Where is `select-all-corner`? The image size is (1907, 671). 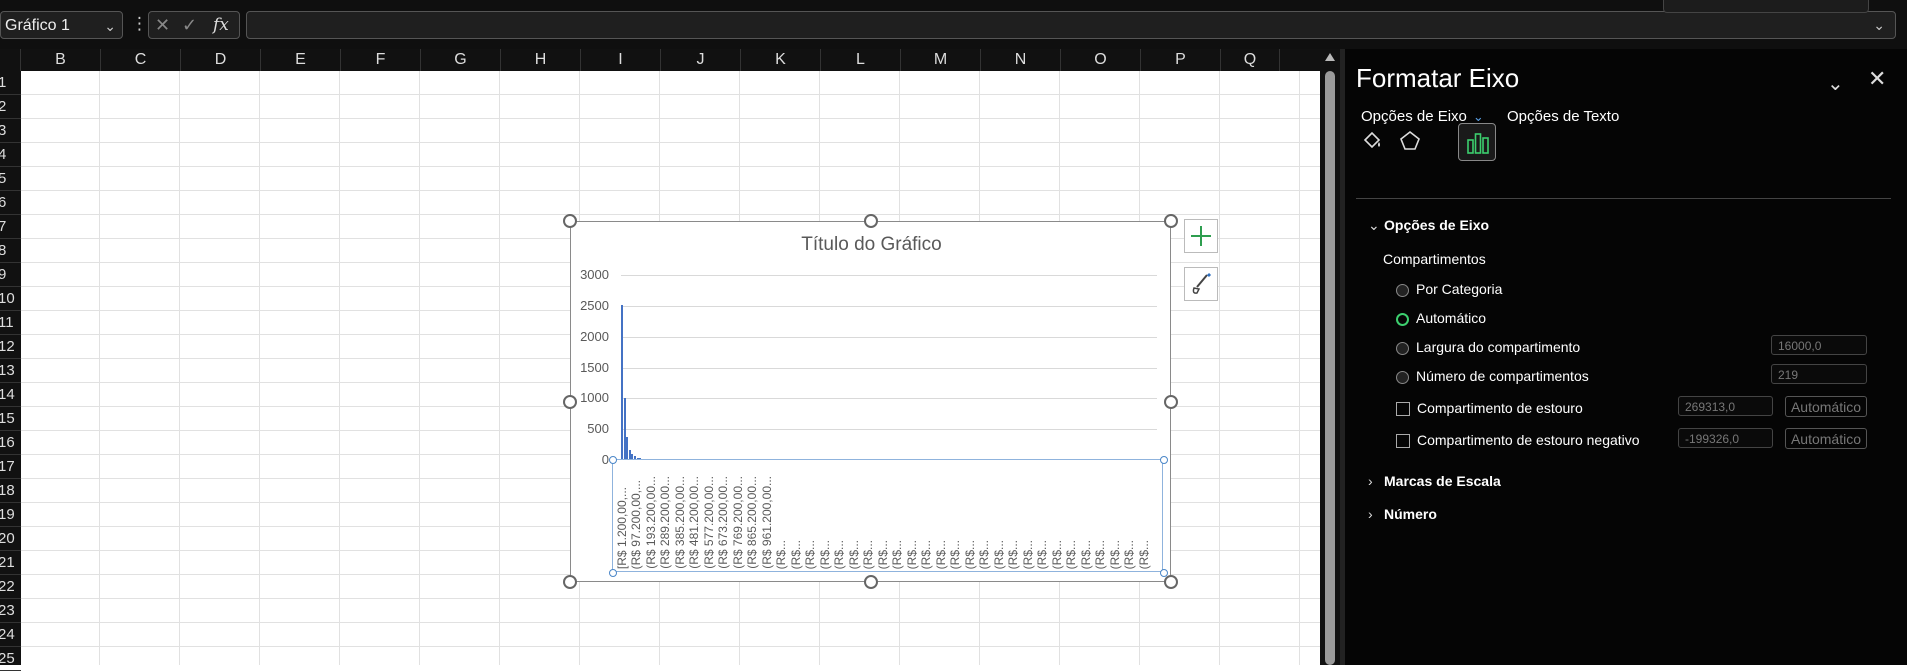
select-all-corner is located at coordinates (10, 60).